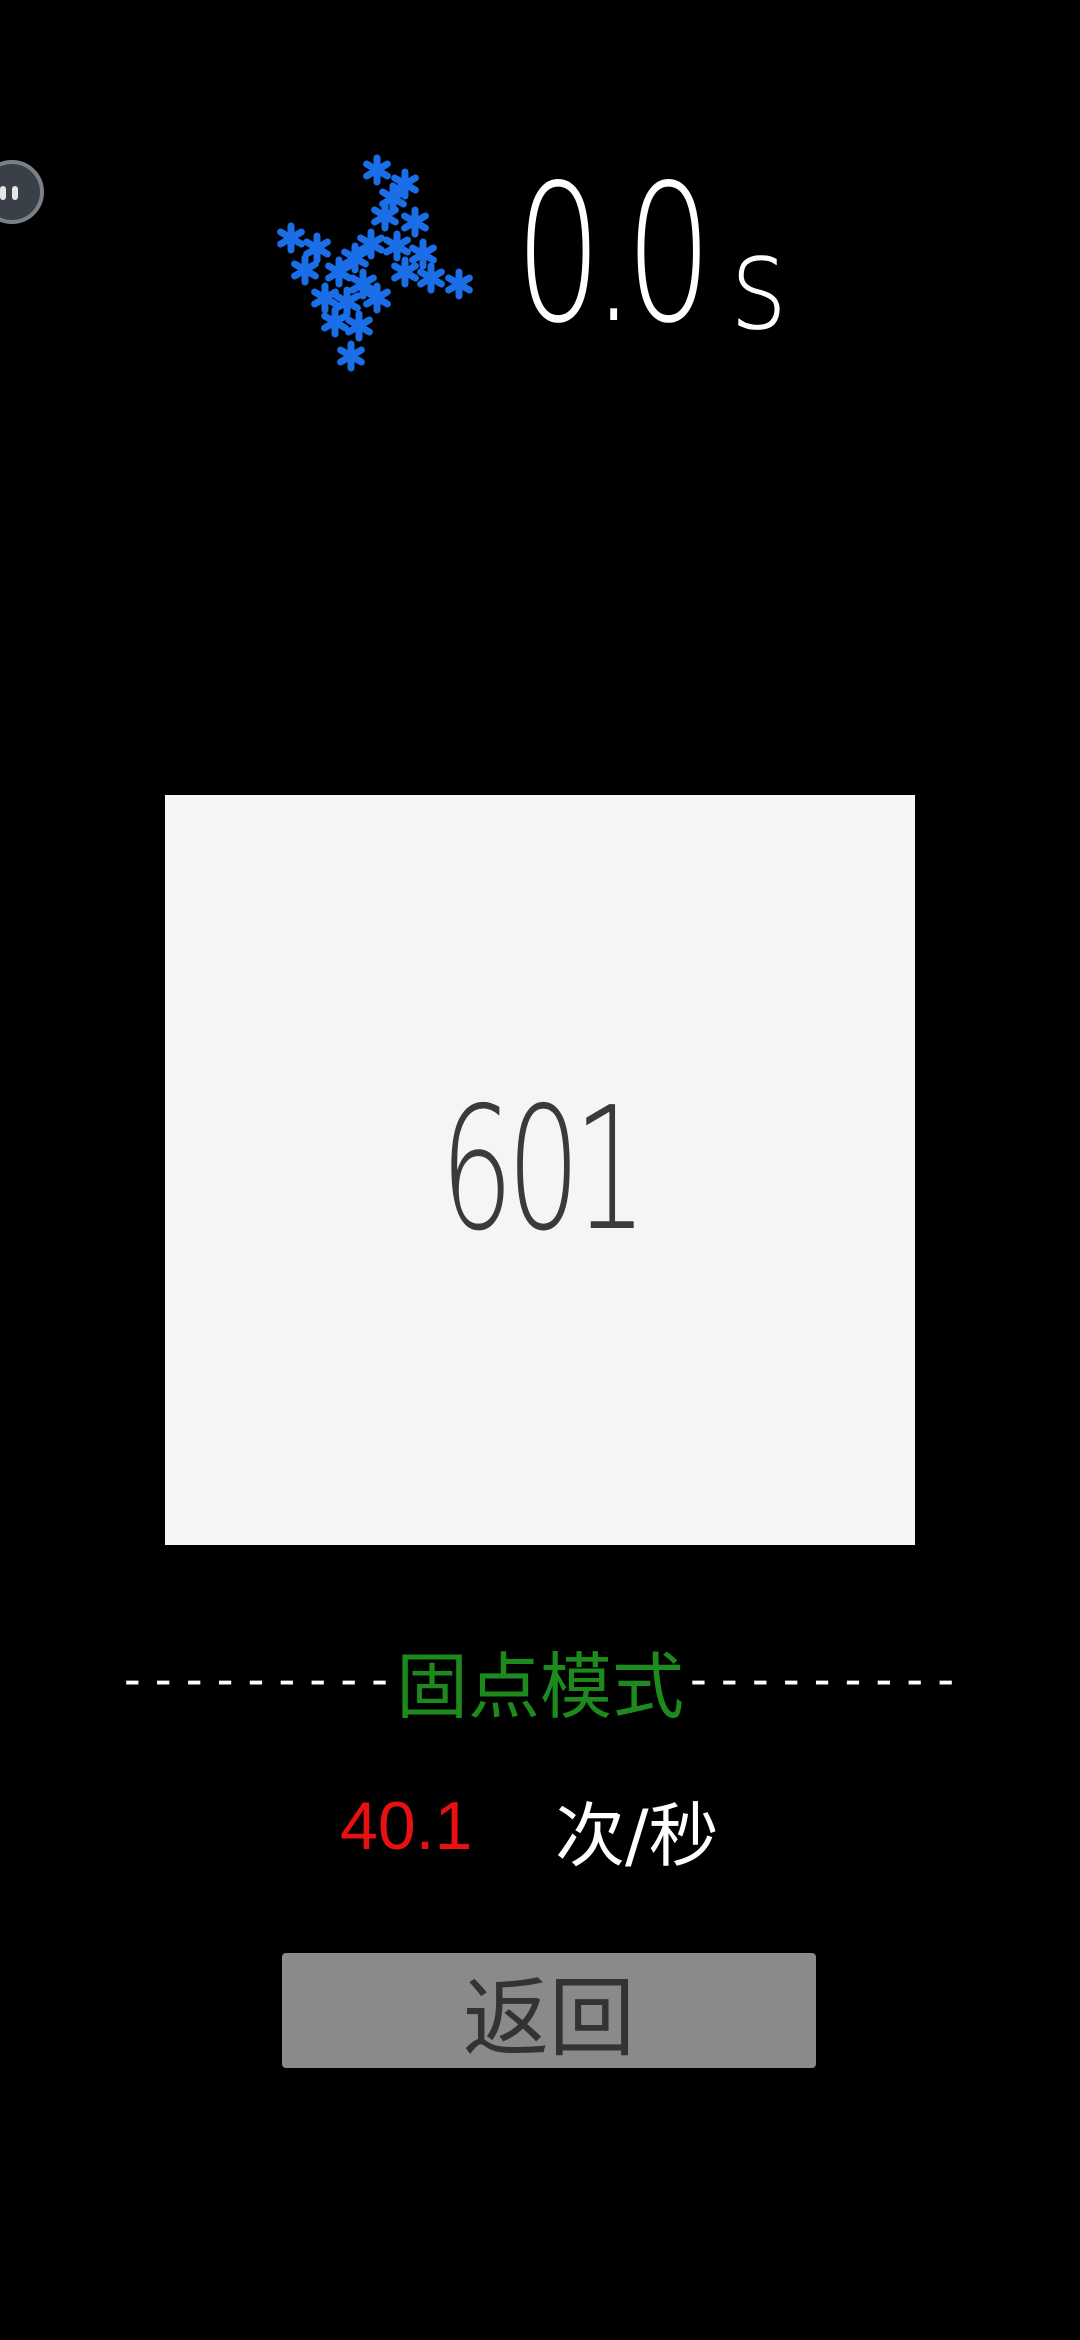 This screenshot has width=1080, height=2340. What do you see at coordinates (613, 254) in the screenshot?
I see `timer-value: 0.0` at bounding box center [613, 254].